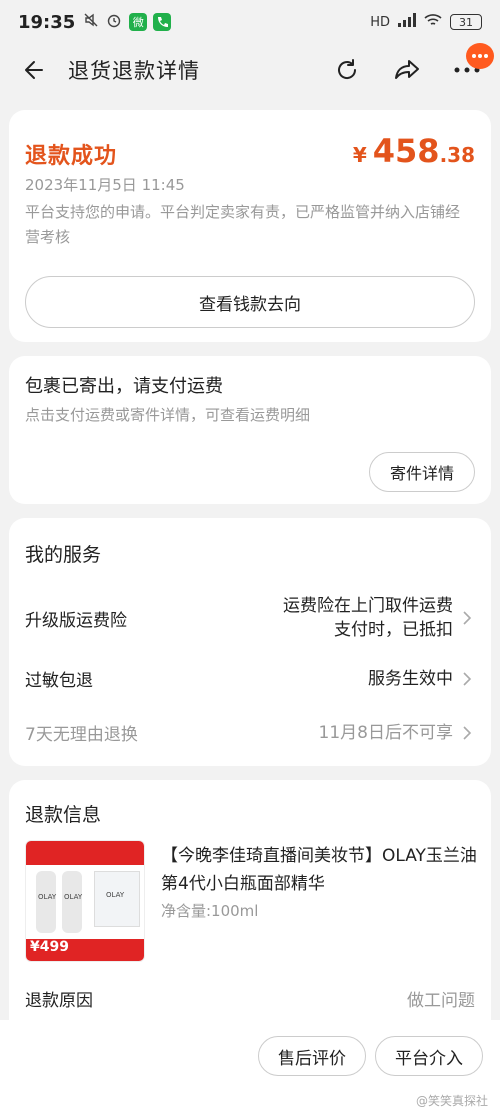 This screenshot has height=1111, width=500. What do you see at coordinates (250, 22) in the screenshot?
I see `status-bar: 19:35 微 HD 31` at bounding box center [250, 22].